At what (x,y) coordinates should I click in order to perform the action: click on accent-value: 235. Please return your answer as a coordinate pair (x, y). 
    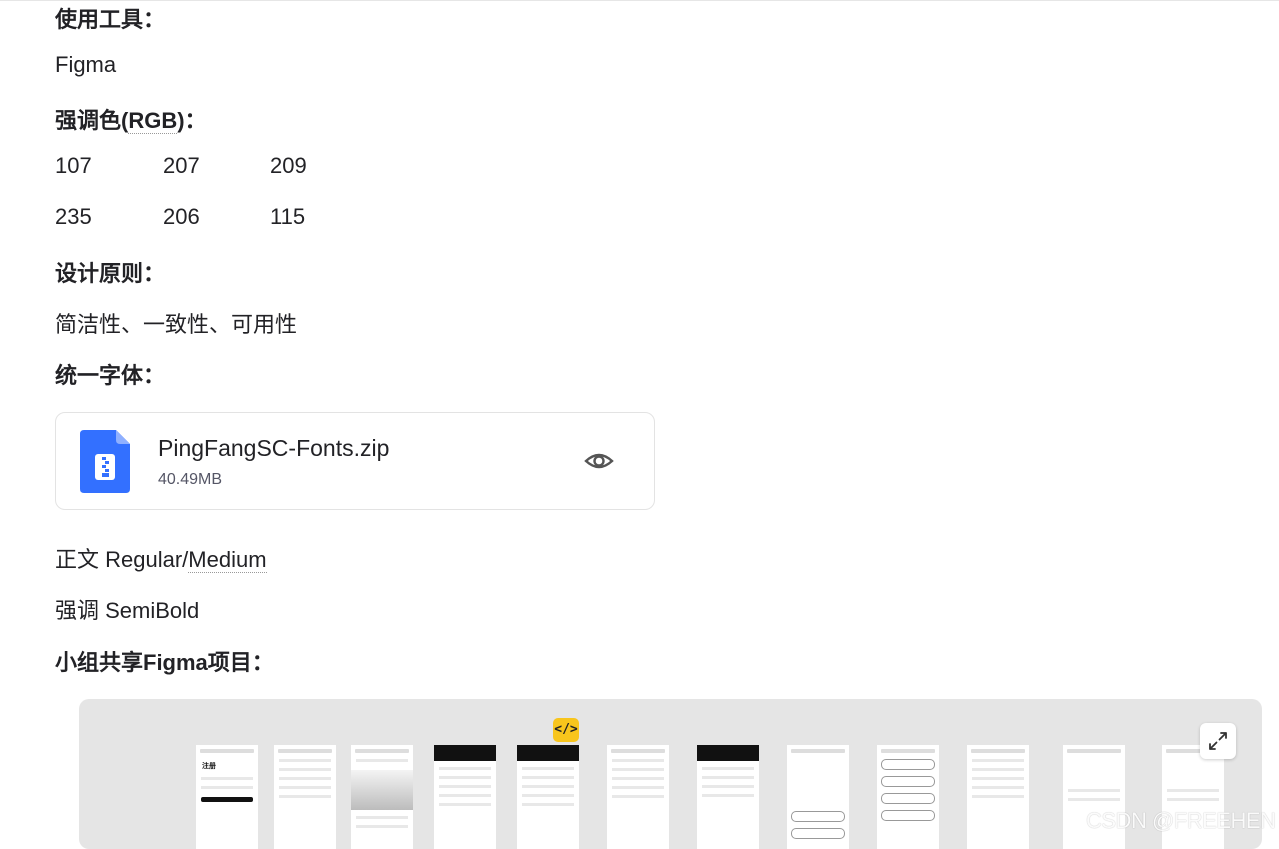
    Looking at the image, I should click on (73, 216).